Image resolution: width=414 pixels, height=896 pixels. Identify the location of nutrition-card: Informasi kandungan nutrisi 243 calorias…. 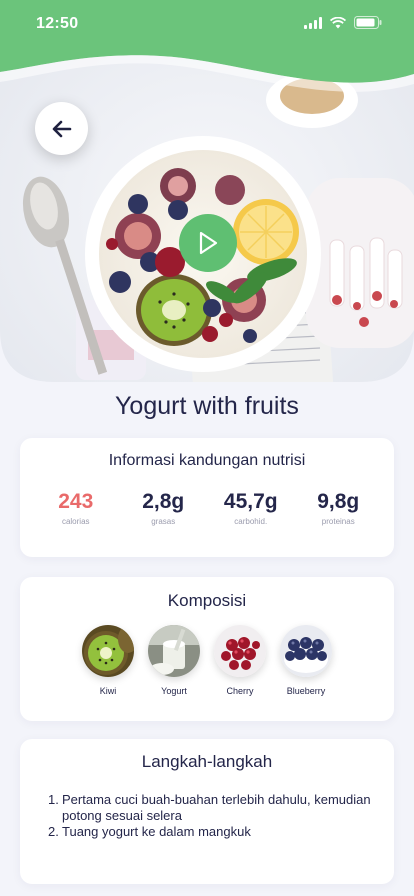
(207, 497).